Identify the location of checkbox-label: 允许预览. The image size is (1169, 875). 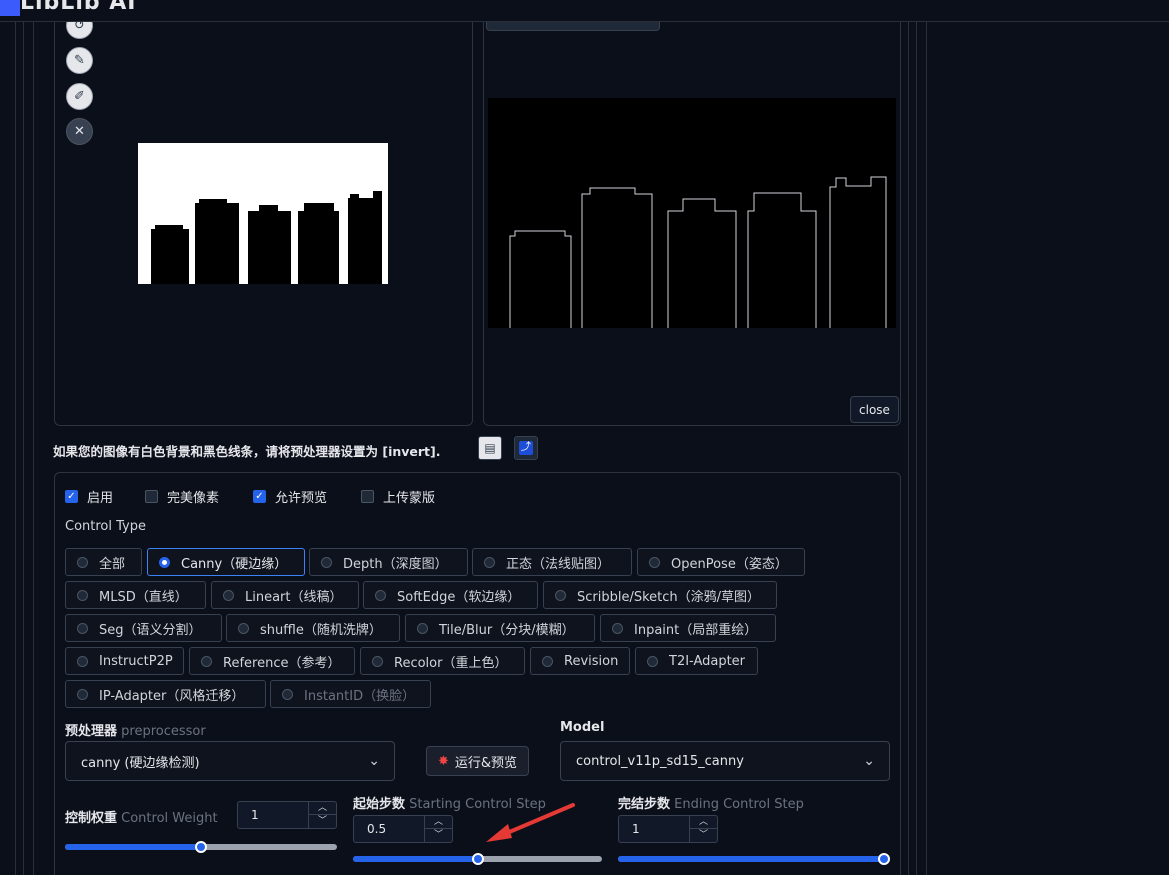
(301, 498).